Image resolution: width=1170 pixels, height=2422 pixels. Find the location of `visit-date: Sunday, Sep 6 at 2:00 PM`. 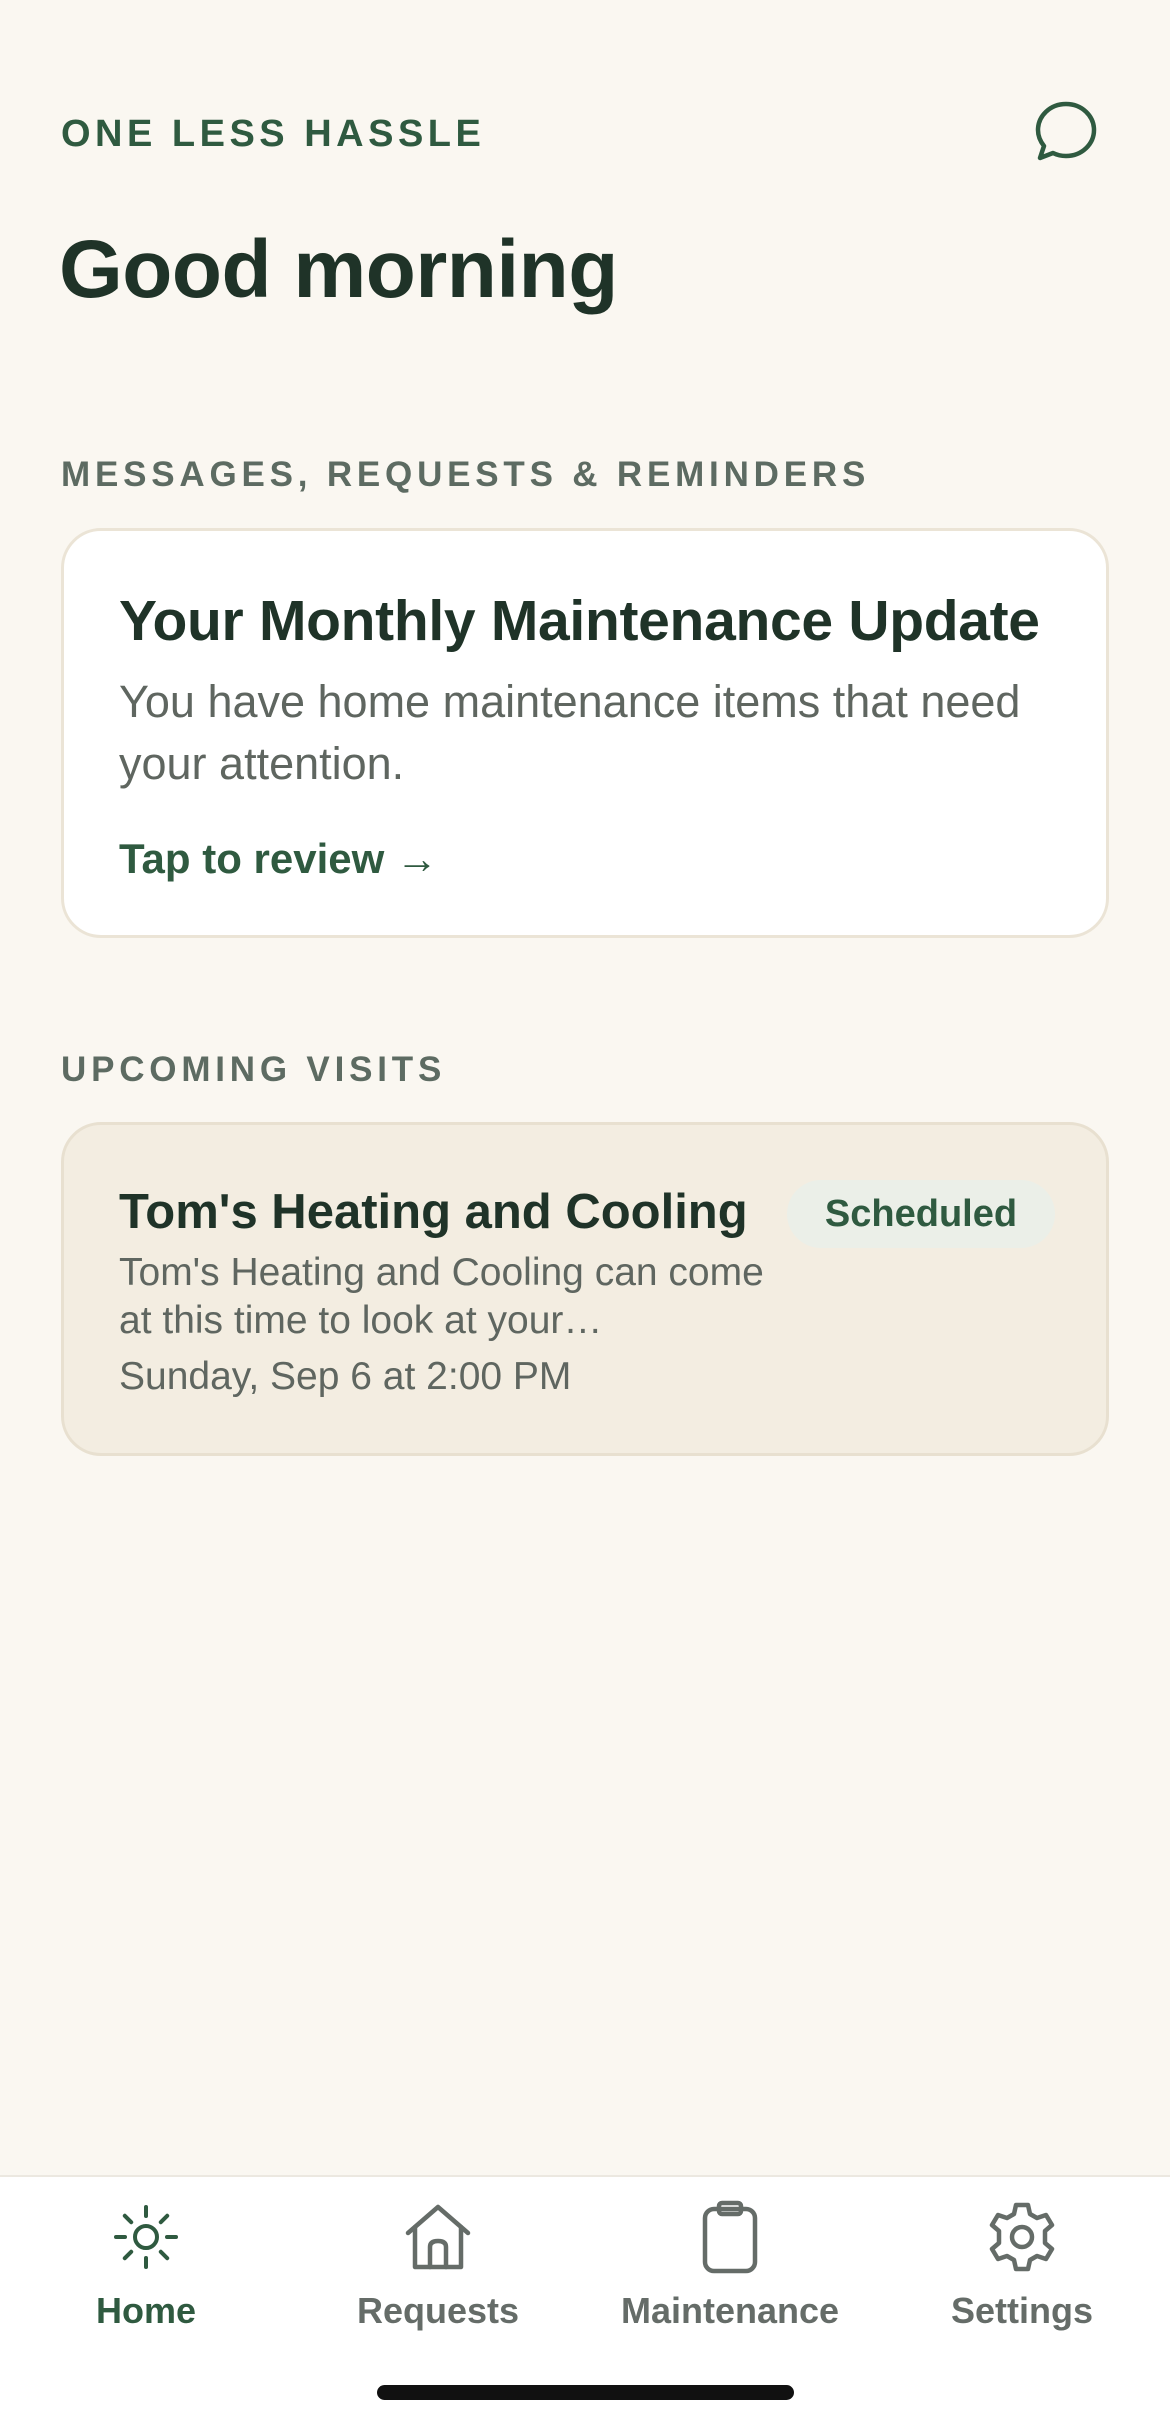

visit-date: Sunday, Sep 6 at 2:00 PM is located at coordinates (345, 1376).